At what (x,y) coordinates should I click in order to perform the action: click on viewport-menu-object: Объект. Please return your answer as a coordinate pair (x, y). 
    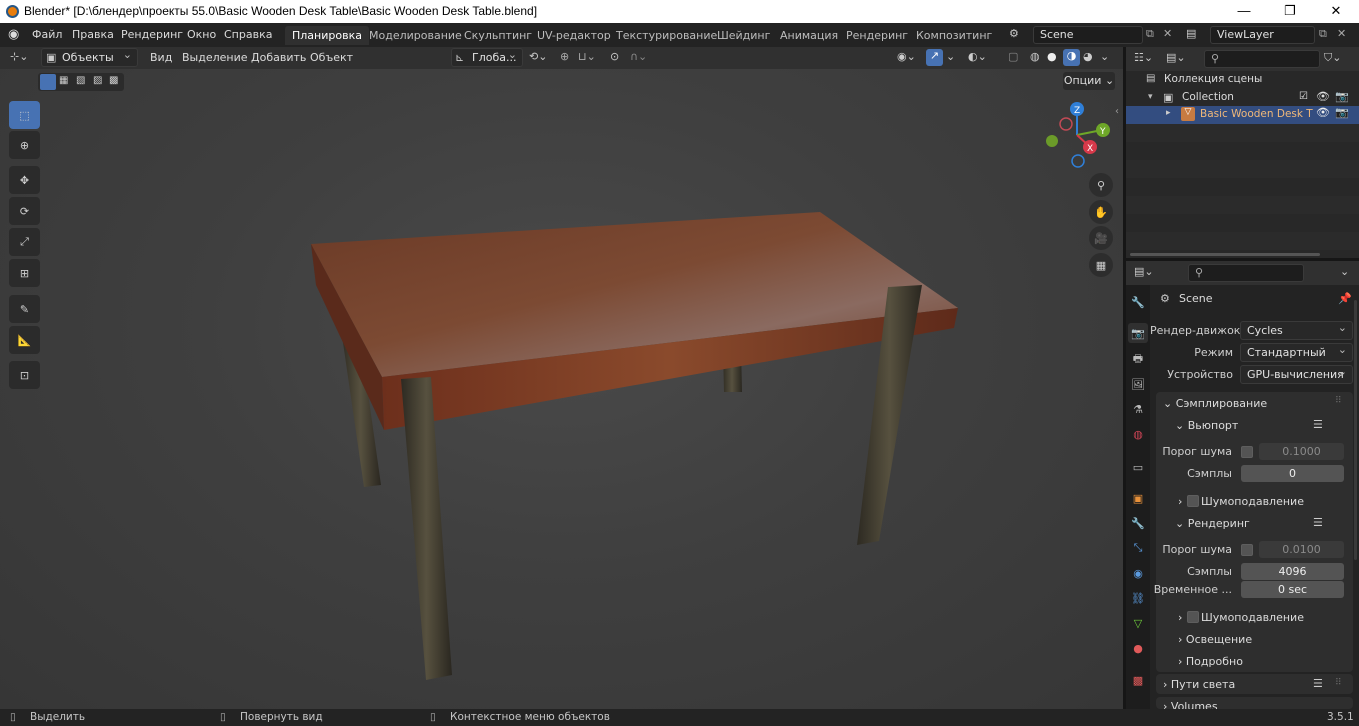
    Looking at the image, I should click on (331, 57).